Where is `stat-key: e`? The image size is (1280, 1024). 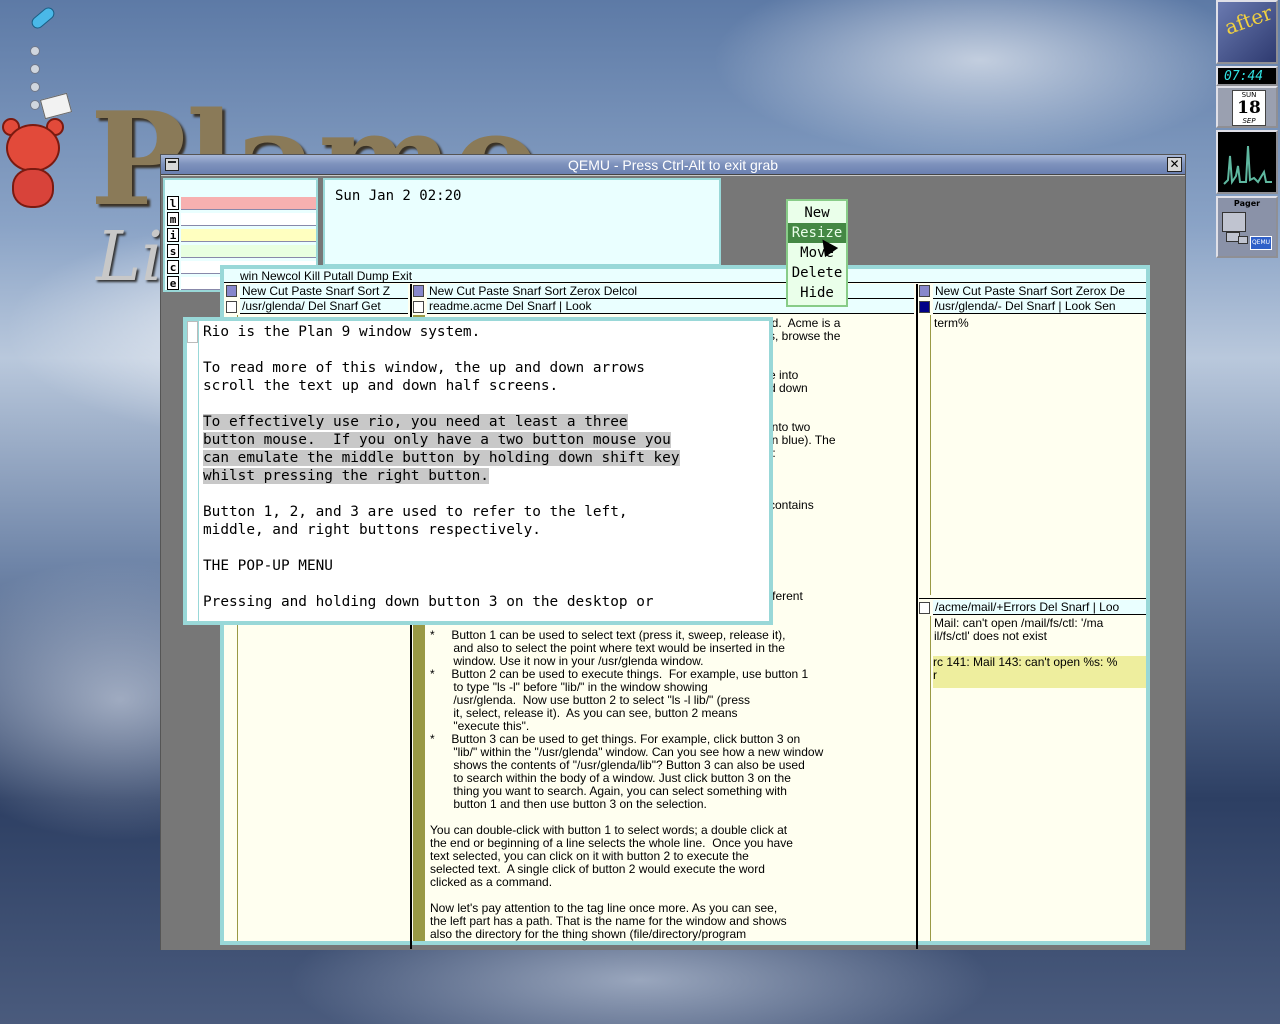
stat-key: e is located at coordinates (173, 283).